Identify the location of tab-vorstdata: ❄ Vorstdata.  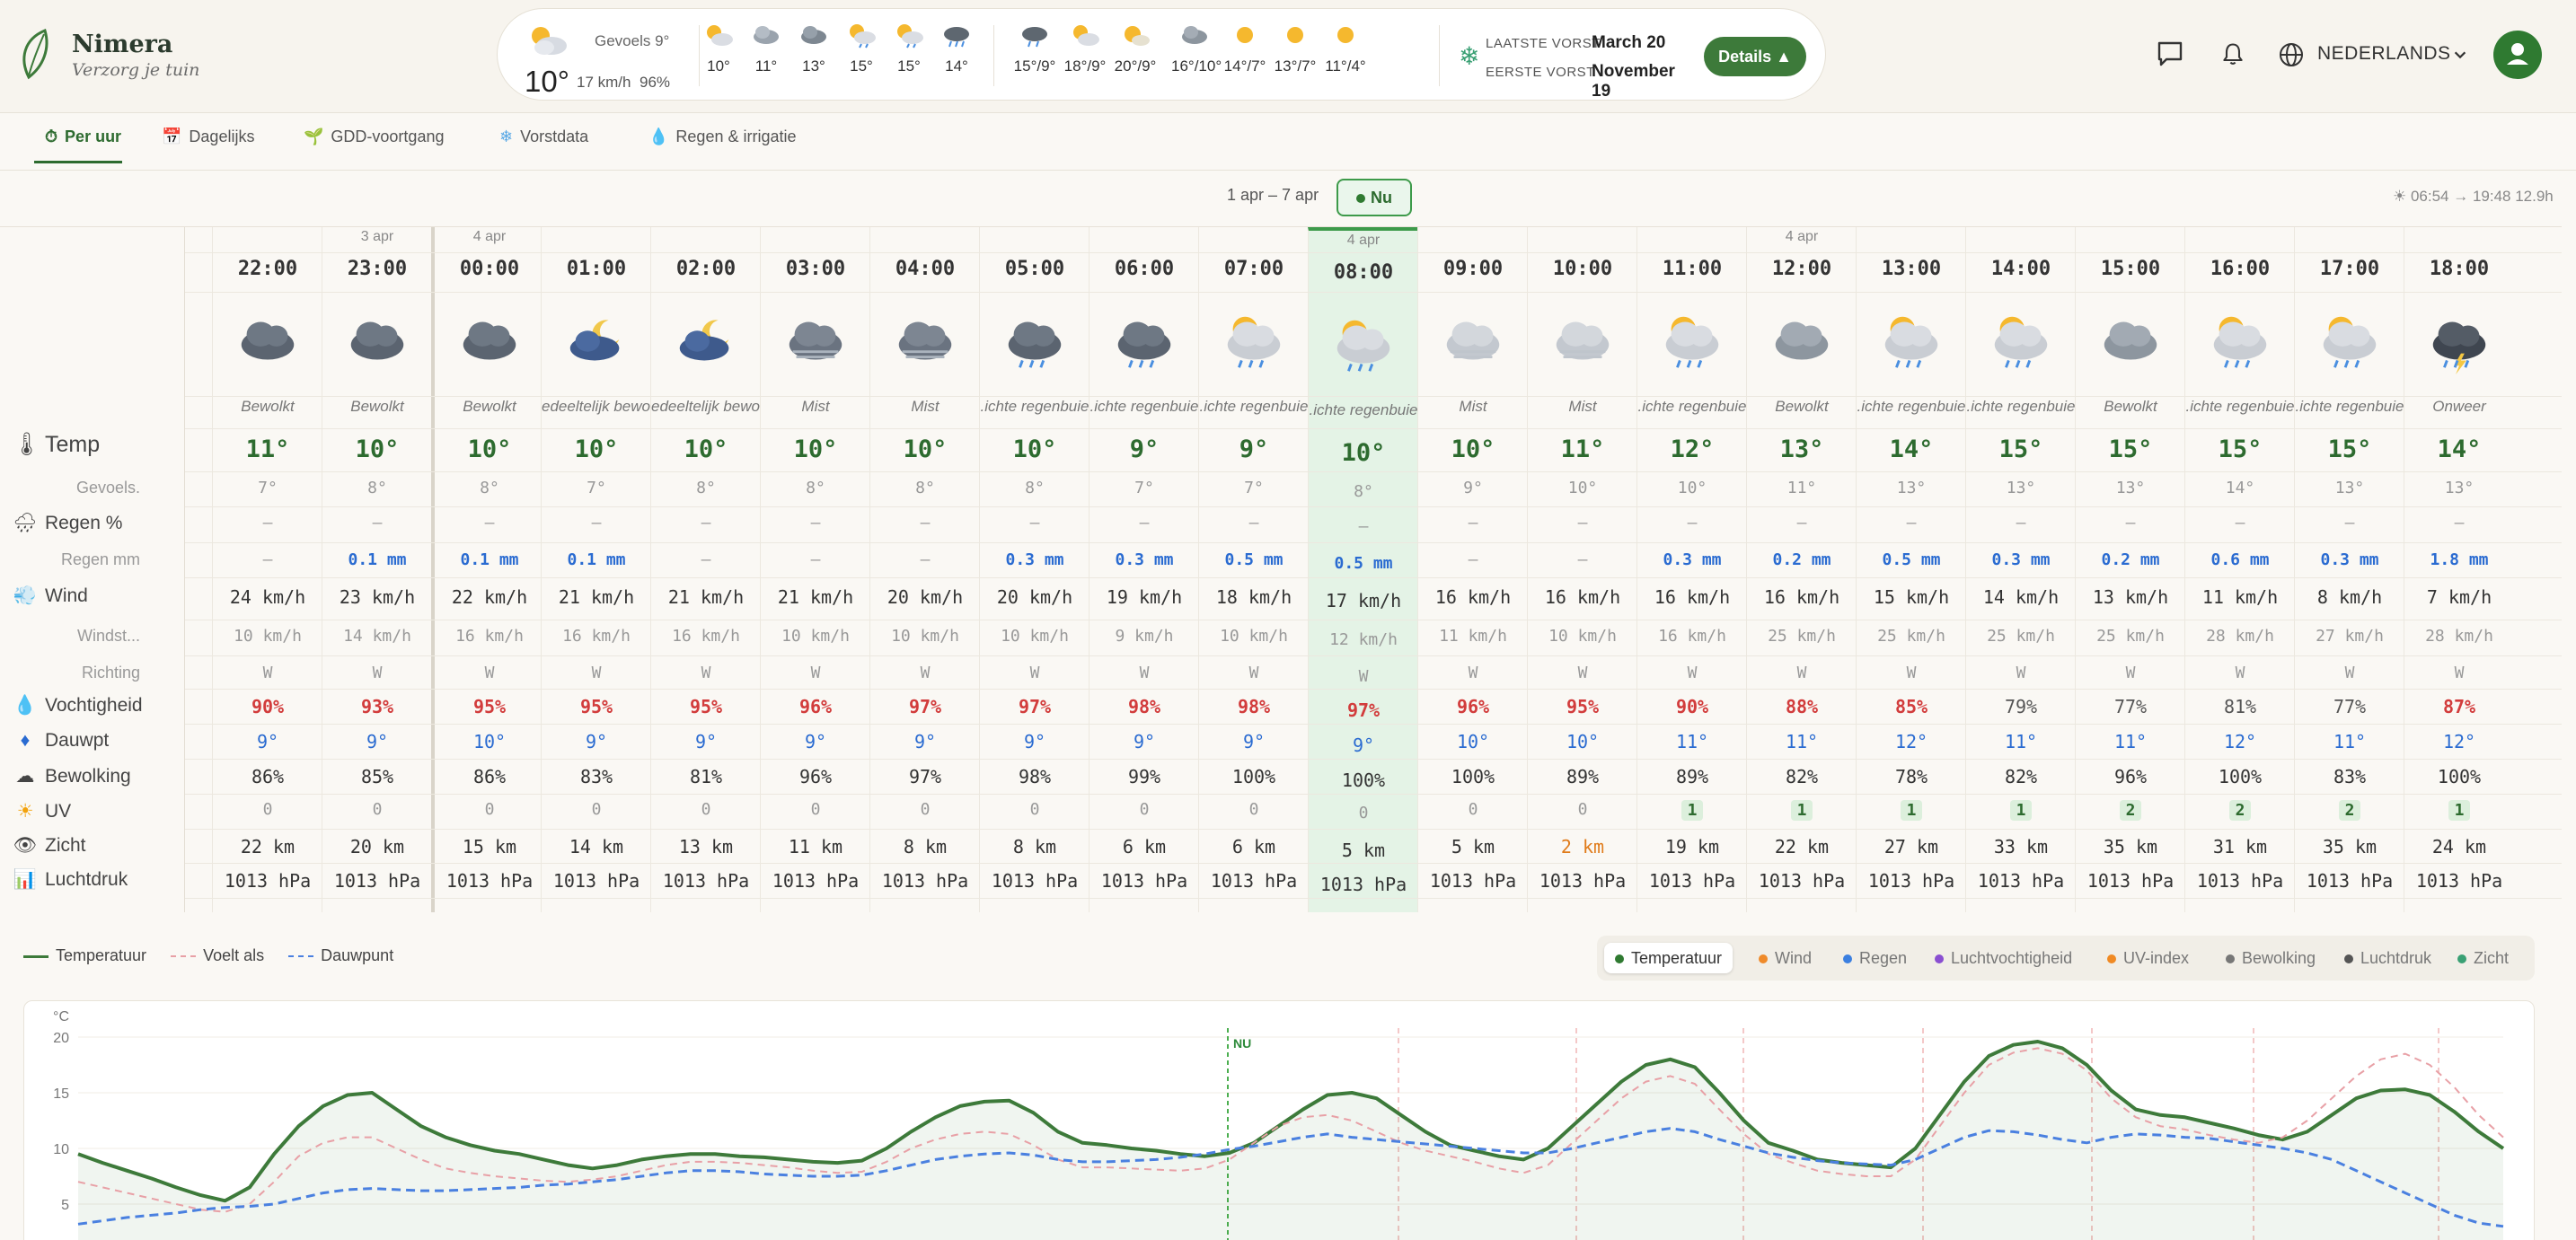
(543, 146).